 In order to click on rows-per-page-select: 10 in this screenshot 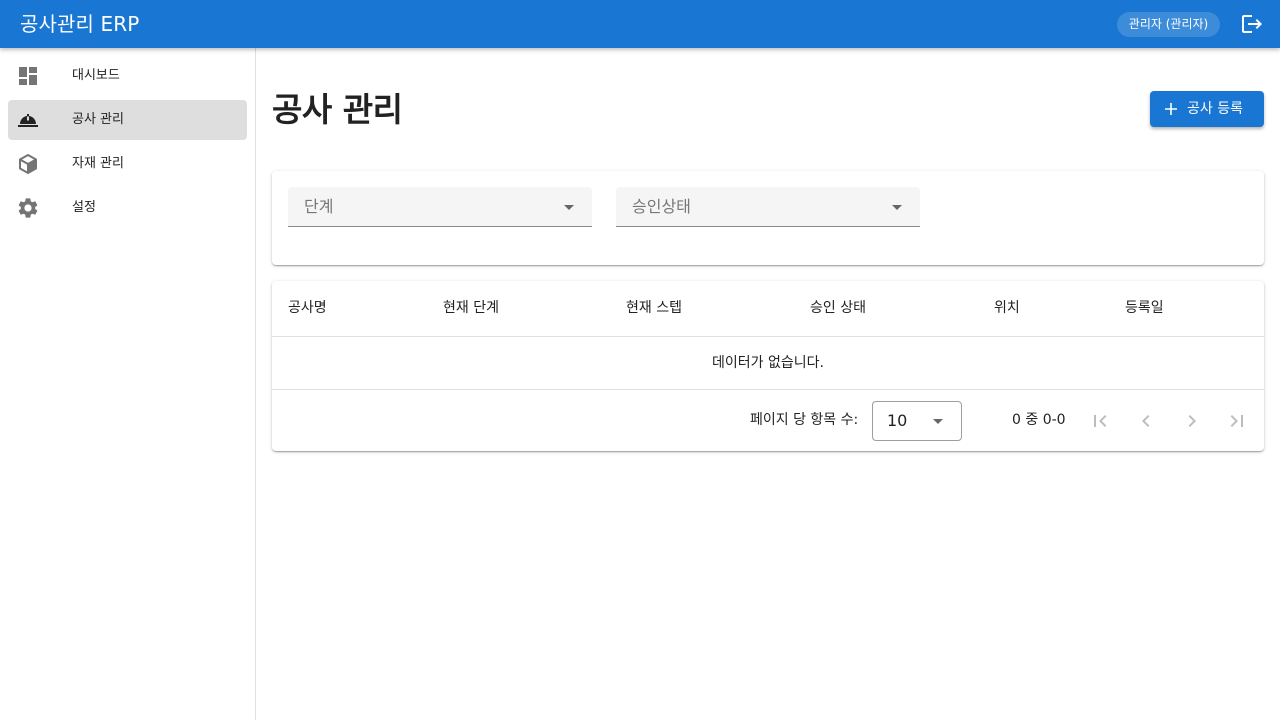, I will do `click(917, 421)`.